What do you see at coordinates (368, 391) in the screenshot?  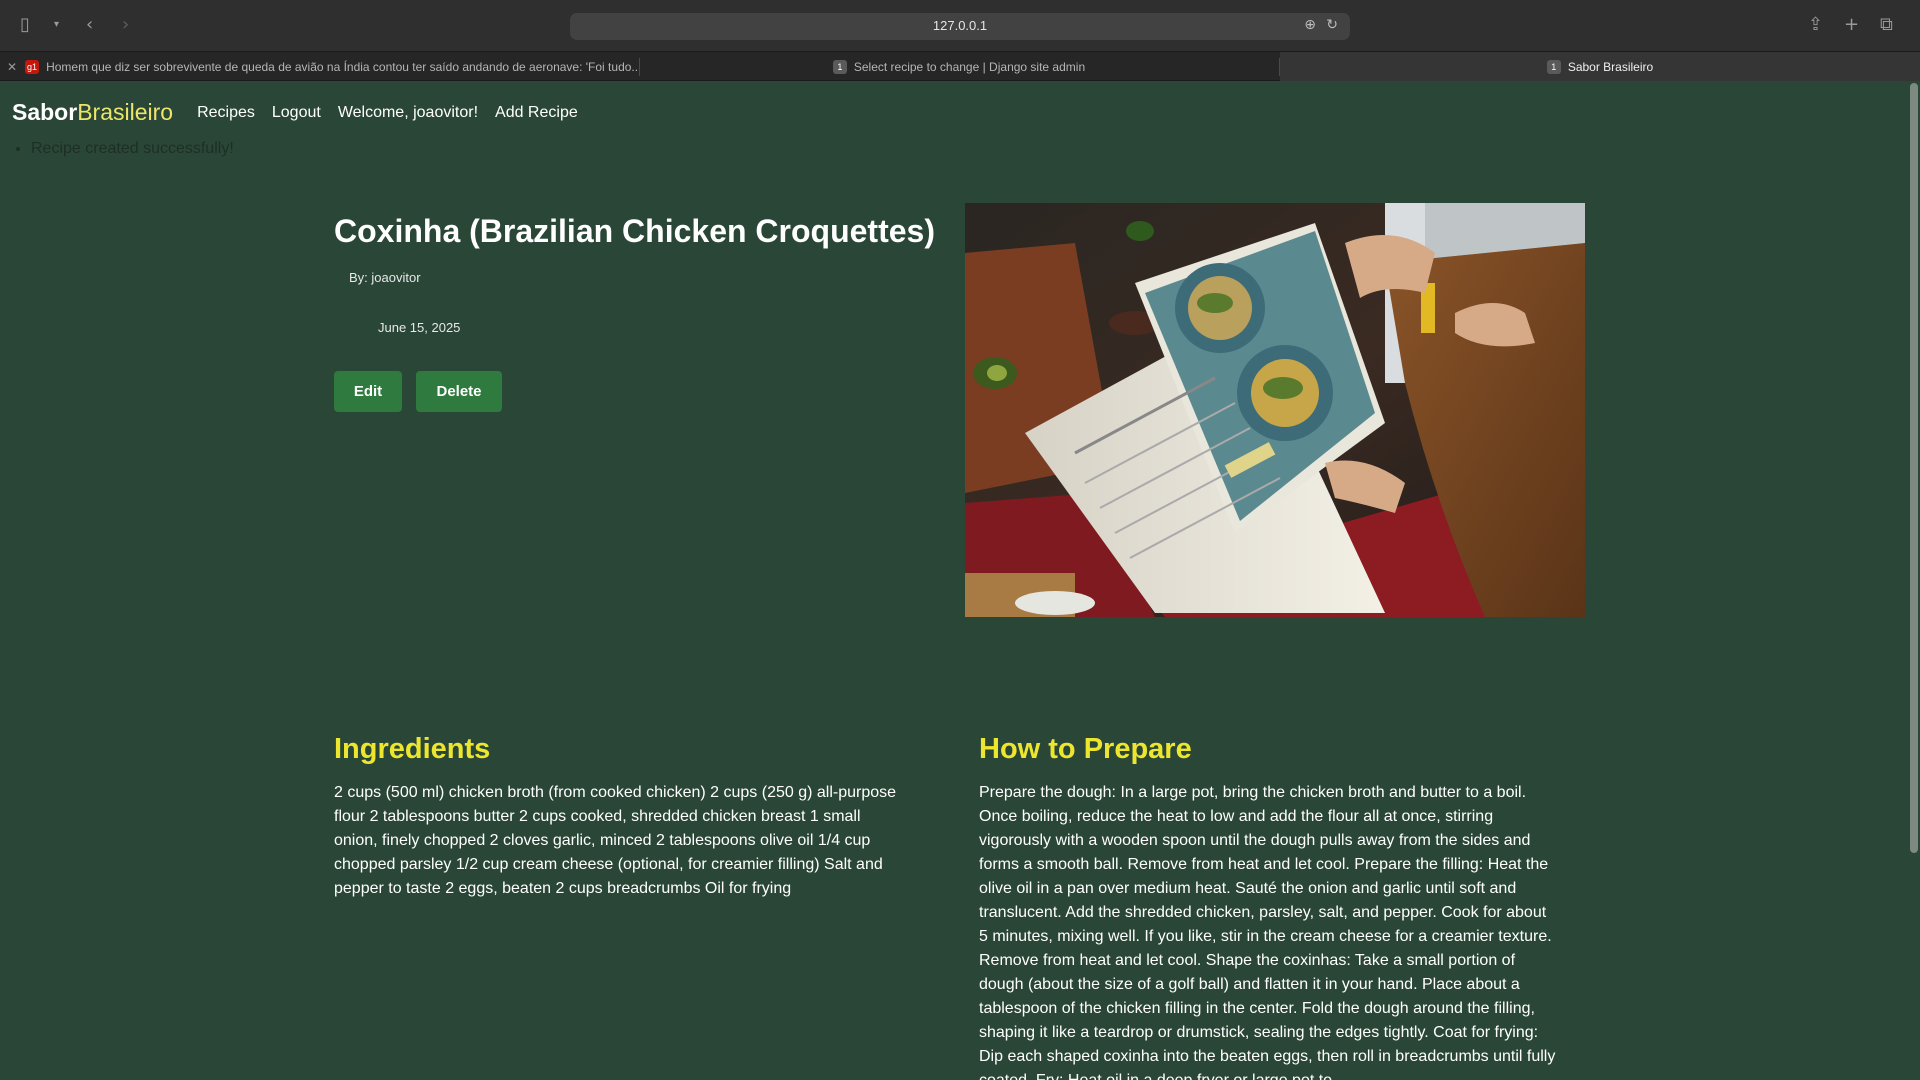 I see `edit-button: Edit` at bounding box center [368, 391].